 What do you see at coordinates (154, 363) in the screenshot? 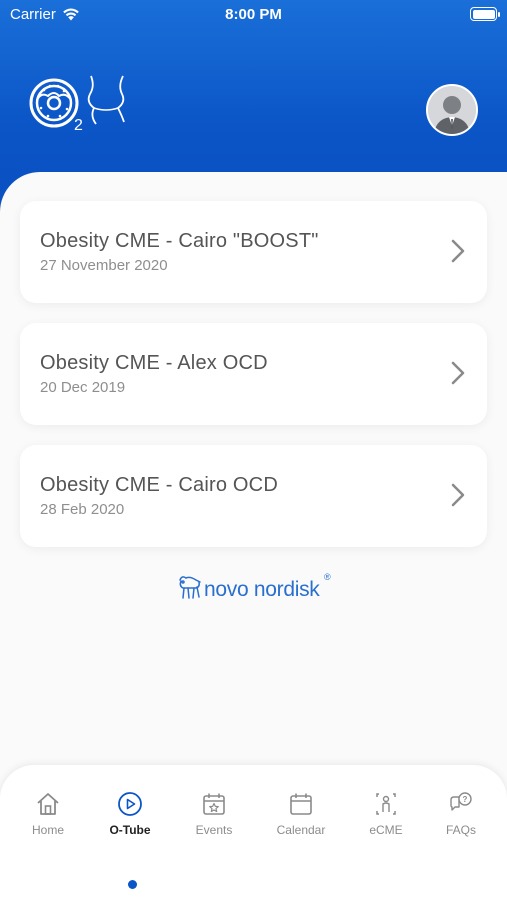
I see `event-title: Obesity CME - Alex OCD` at bounding box center [154, 363].